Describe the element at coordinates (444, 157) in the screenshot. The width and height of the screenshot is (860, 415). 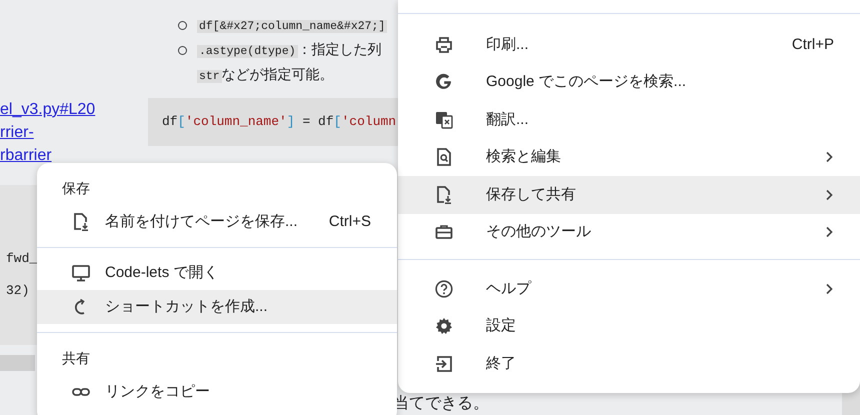
I see `find-icon` at that location.